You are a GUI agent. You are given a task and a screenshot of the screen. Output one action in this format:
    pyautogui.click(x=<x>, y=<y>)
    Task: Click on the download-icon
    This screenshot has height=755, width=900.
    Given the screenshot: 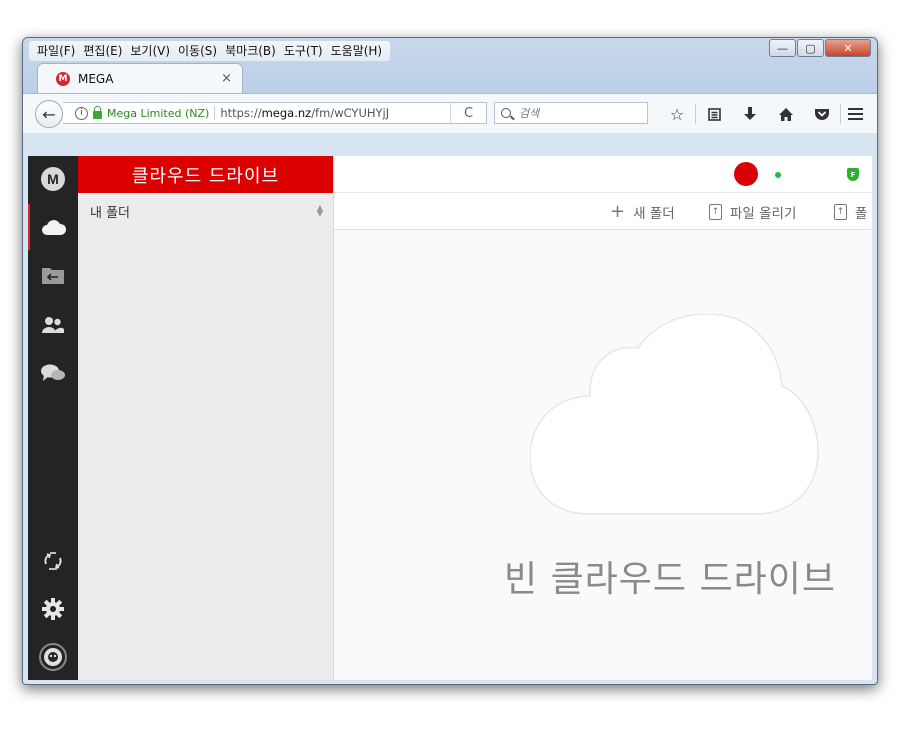 What is the action you would take?
    pyautogui.click(x=750, y=114)
    